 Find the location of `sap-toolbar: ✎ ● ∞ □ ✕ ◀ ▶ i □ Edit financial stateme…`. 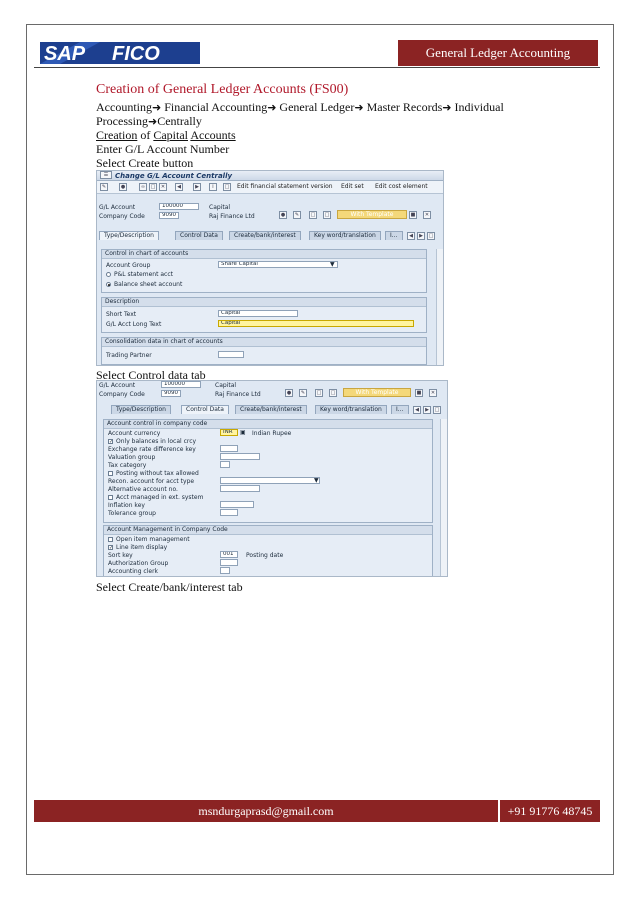

sap-toolbar: ✎ ● ∞ □ ✕ ◀ ▶ i □ Edit financial stateme… is located at coordinates (270, 187).